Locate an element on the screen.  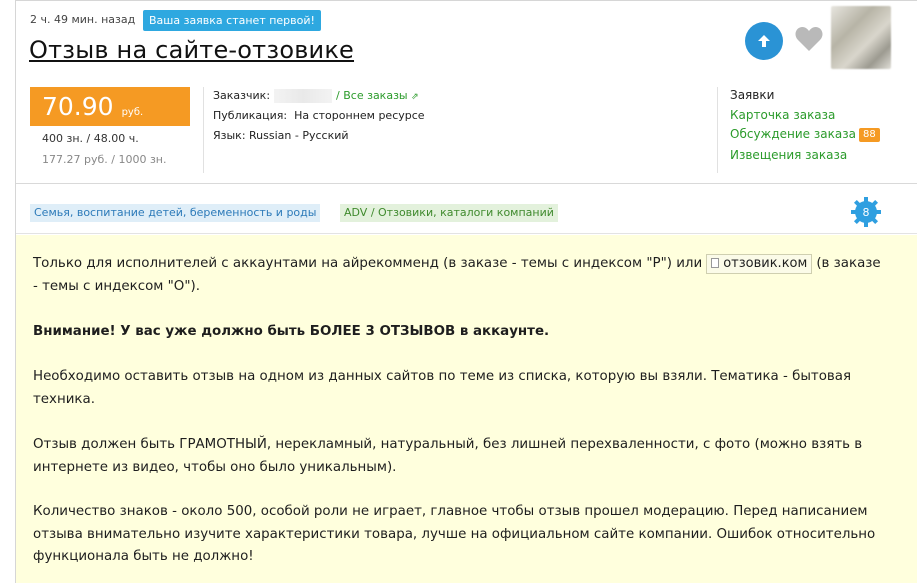
language-label: Язык: is located at coordinates (229, 135).